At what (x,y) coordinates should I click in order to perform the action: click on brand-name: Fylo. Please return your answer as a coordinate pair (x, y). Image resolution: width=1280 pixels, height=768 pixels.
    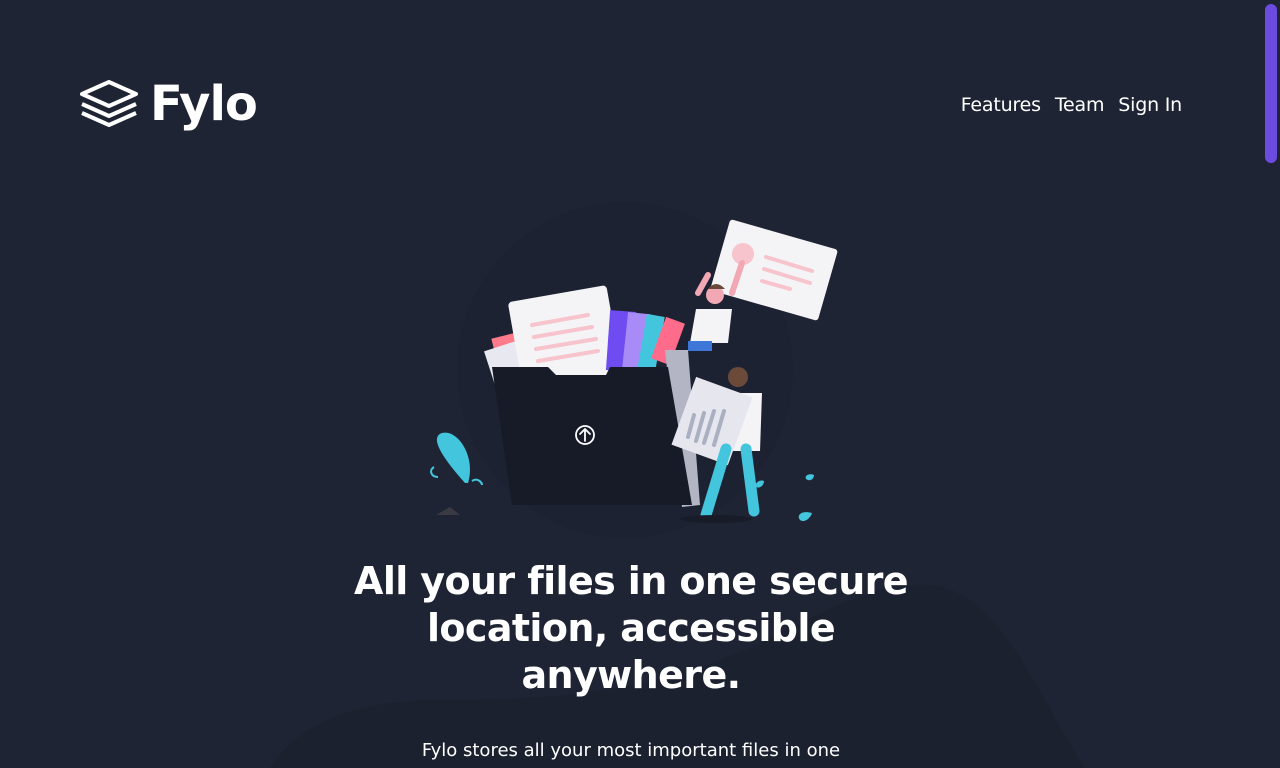
    Looking at the image, I should click on (204, 104).